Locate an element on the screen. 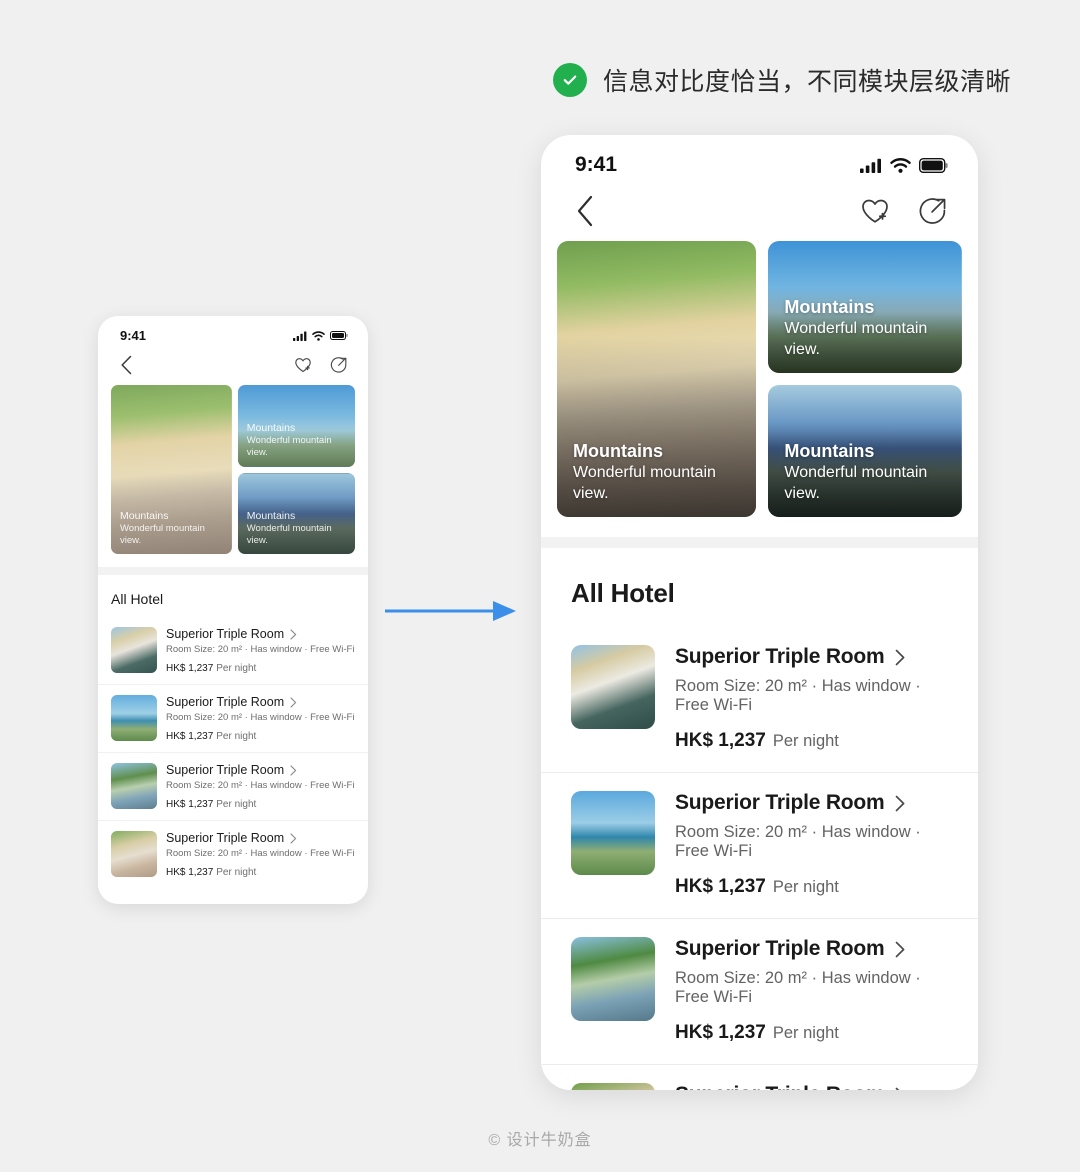 Image resolution: width=1080 pixels, height=1172 pixels. annotation-banner: 信息对比度恰当，不同模块层级清晰 is located at coordinates (782, 80).